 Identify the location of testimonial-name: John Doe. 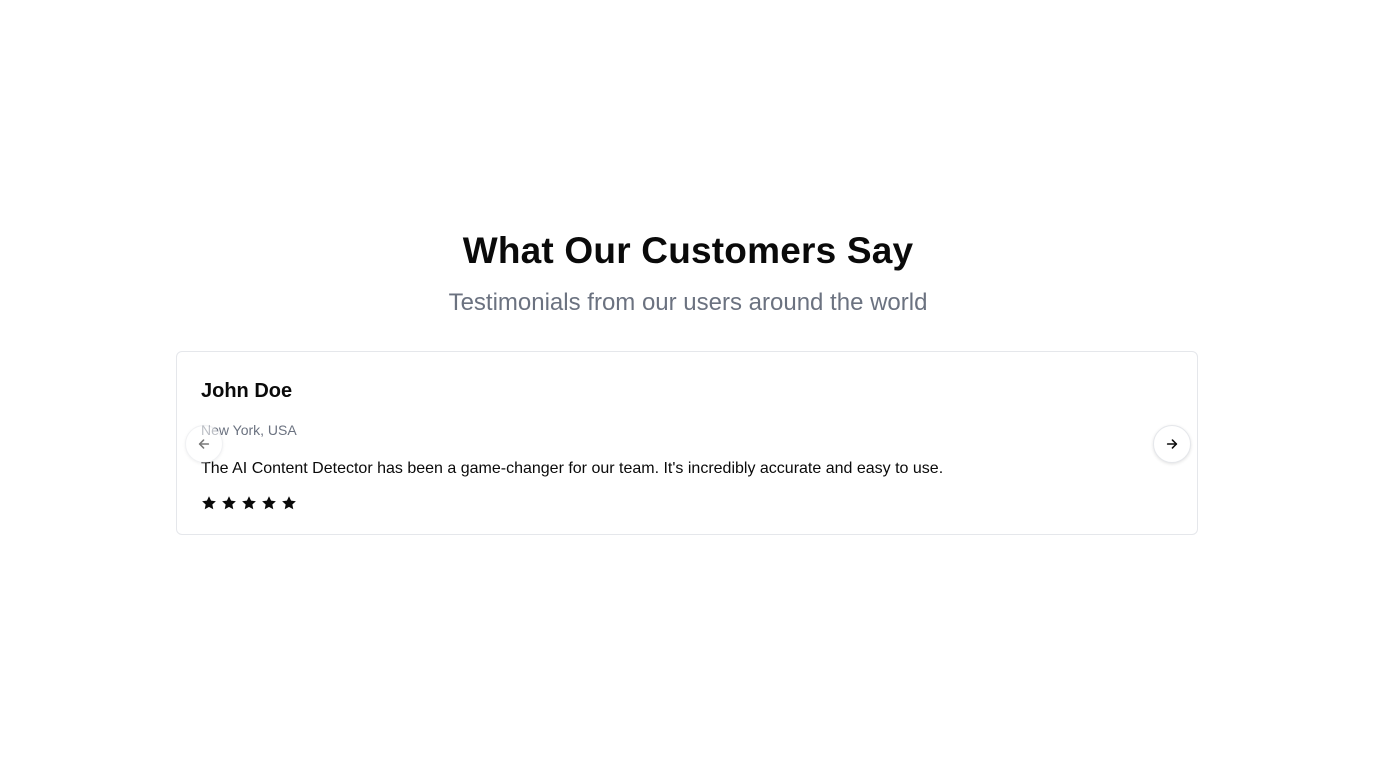
(247, 391).